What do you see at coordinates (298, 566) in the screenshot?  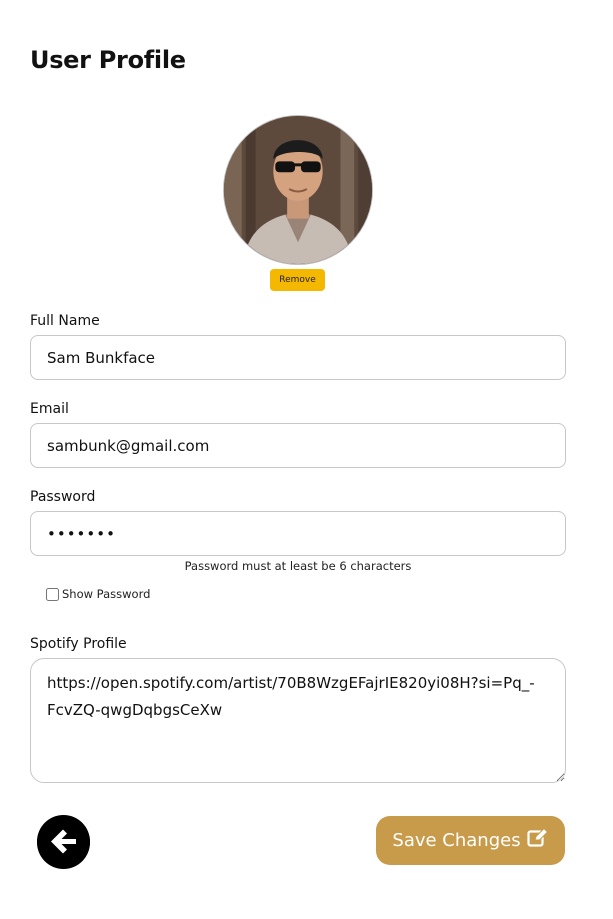 I see `password-helper-text: Password must at least be 6 characters` at bounding box center [298, 566].